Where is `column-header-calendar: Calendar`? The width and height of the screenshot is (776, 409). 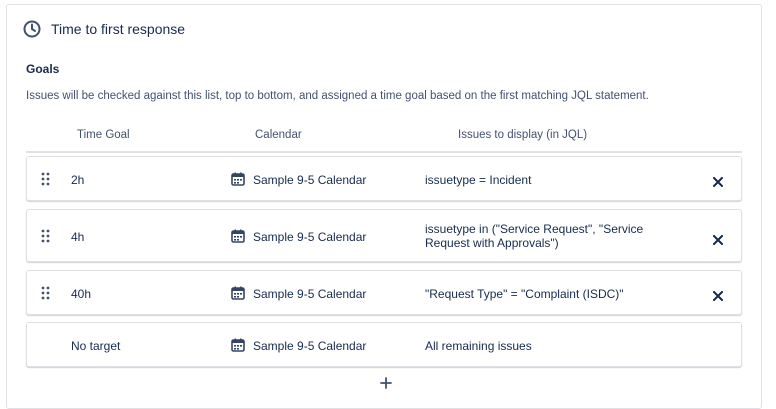
column-header-calendar: Calendar is located at coordinates (278, 135).